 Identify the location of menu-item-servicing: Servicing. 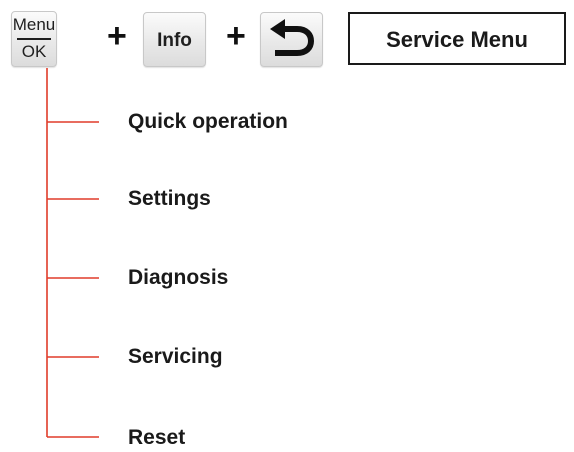
(175, 357).